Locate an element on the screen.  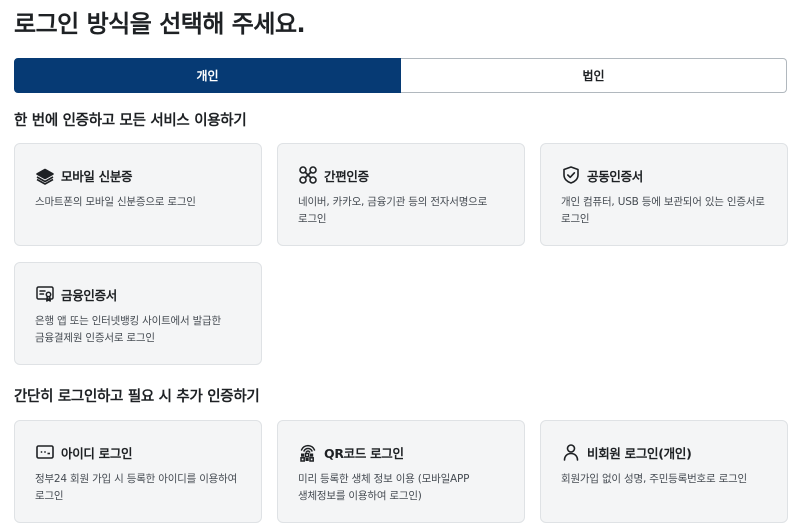
login-card-mobile-id: 모바일 신분증 스마트폰의 모바일 신분증으로 로그인 is located at coordinates (138, 194).